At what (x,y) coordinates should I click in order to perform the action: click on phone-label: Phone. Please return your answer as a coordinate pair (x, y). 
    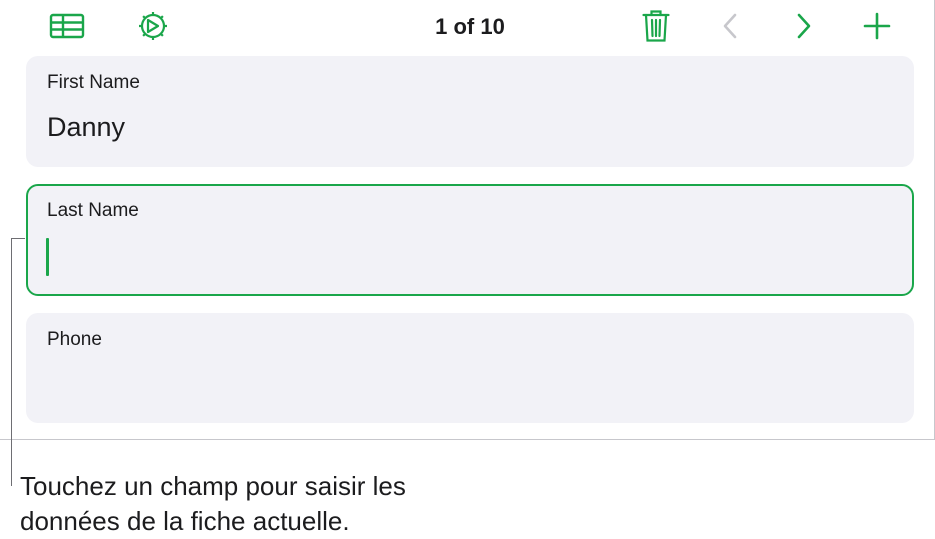
    Looking at the image, I should click on (74, 339).